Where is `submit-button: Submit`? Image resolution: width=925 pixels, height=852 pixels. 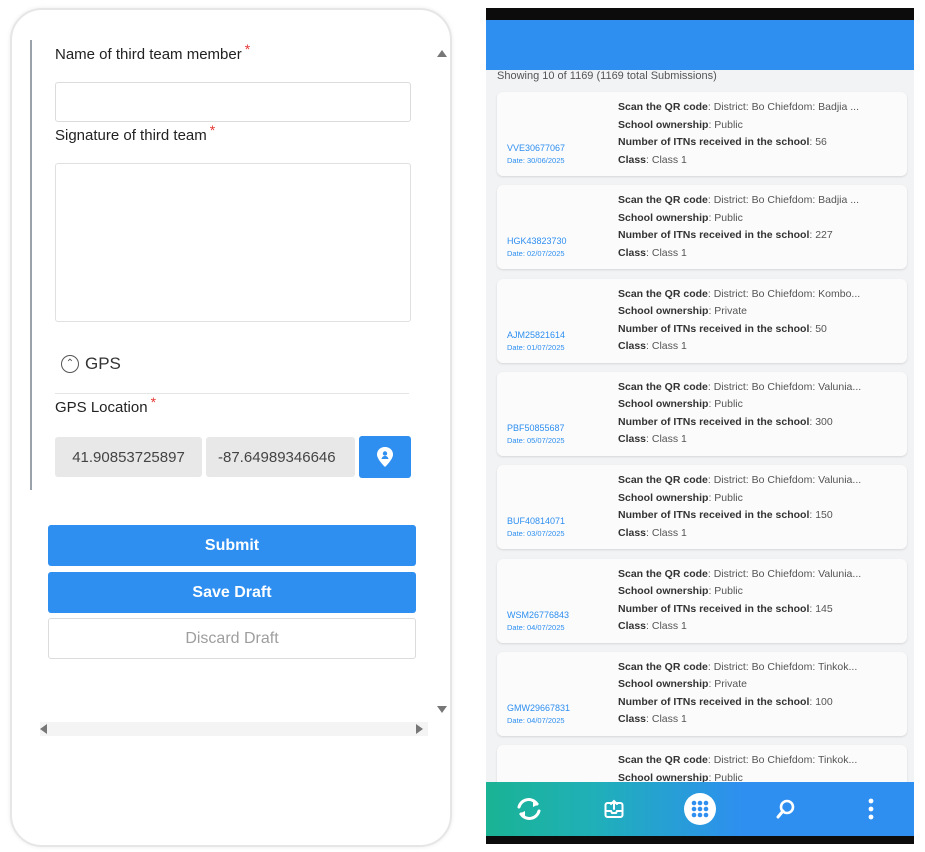
submit-button: Submit is located at coordinates (232, 545).